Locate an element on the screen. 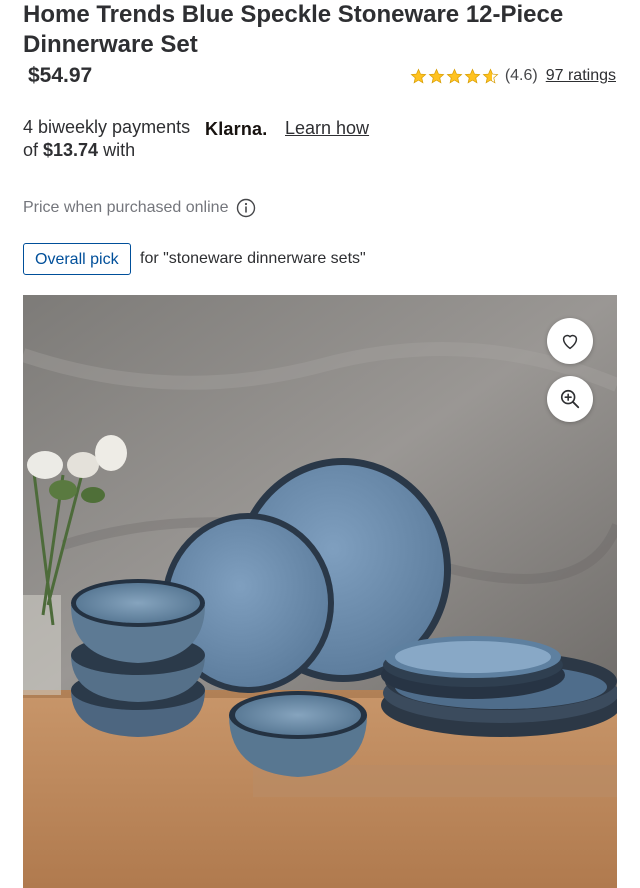 This screenshot has height=888, width=640. rating-stars is located at coordinates (454, 76).